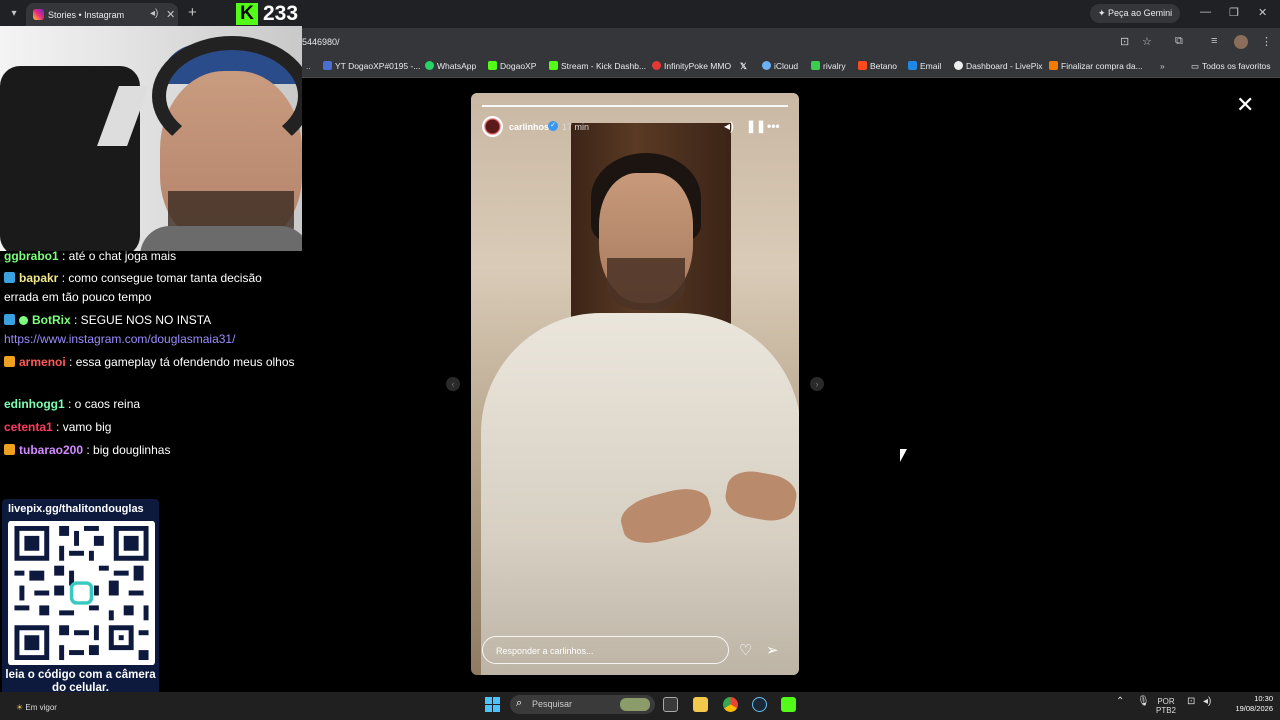 The image size is (1280, 720). What do you see at coordinates (31, 256) in the screenshot?
I see `chat-username: ggbrabo1` at bounding box center [31, 256].